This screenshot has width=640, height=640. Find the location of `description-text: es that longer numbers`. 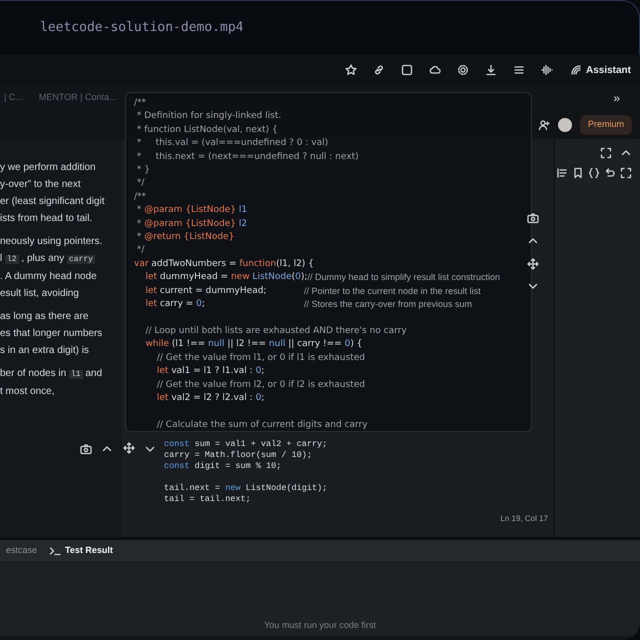

description-text: es that longer numbers is located at coordinates (52, 334).